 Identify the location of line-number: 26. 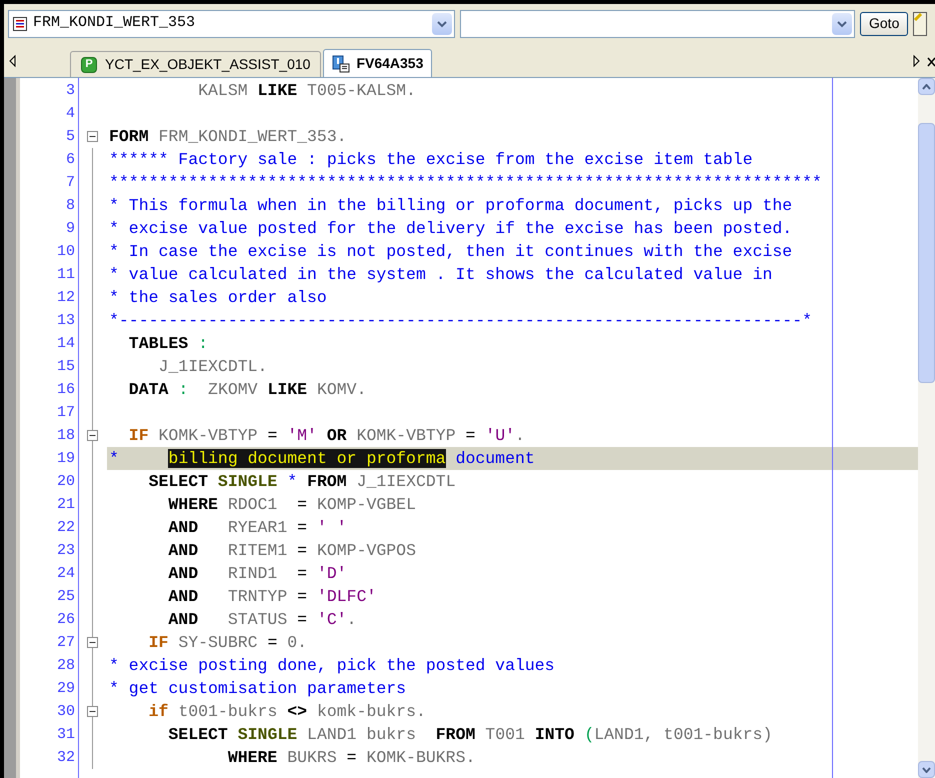
(66, 620).